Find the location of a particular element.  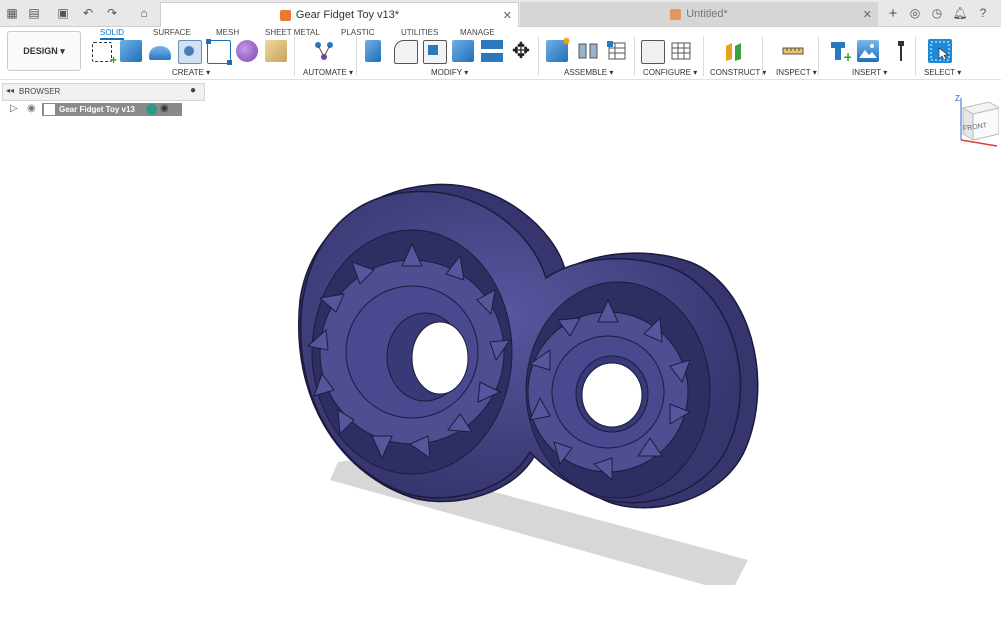

save-icon: ▣ is located at coordinates (63, 13).